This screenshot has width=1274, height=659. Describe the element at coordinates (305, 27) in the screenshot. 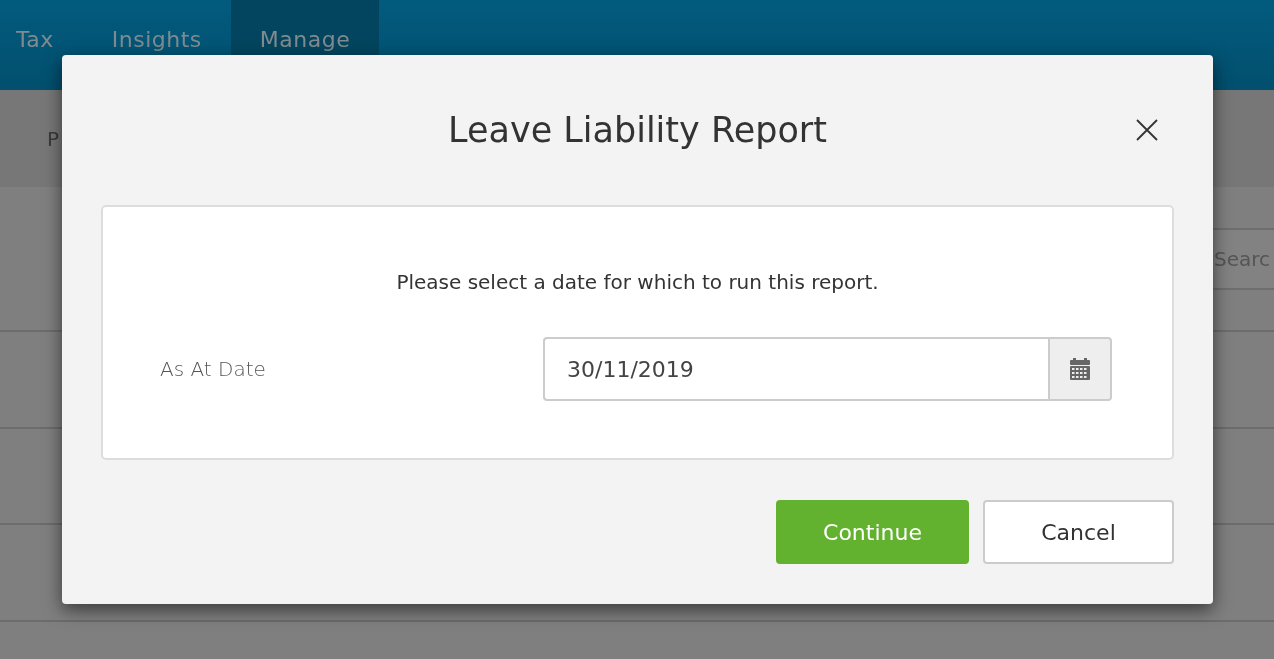

I see `nav-tab: Manage` at that location.